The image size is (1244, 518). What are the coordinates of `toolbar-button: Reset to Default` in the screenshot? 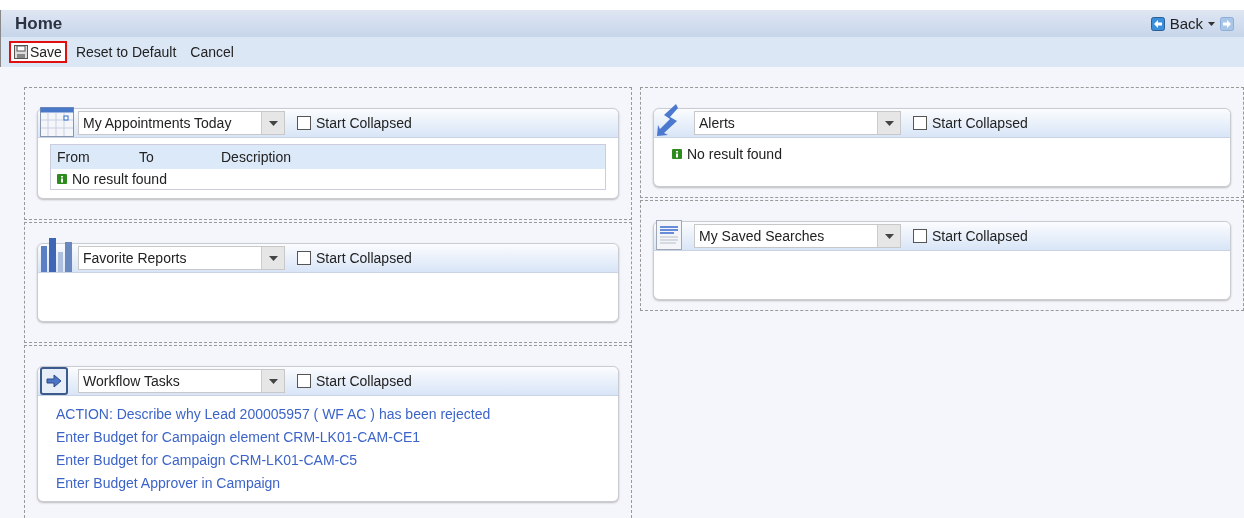 It's located at (126, 52).